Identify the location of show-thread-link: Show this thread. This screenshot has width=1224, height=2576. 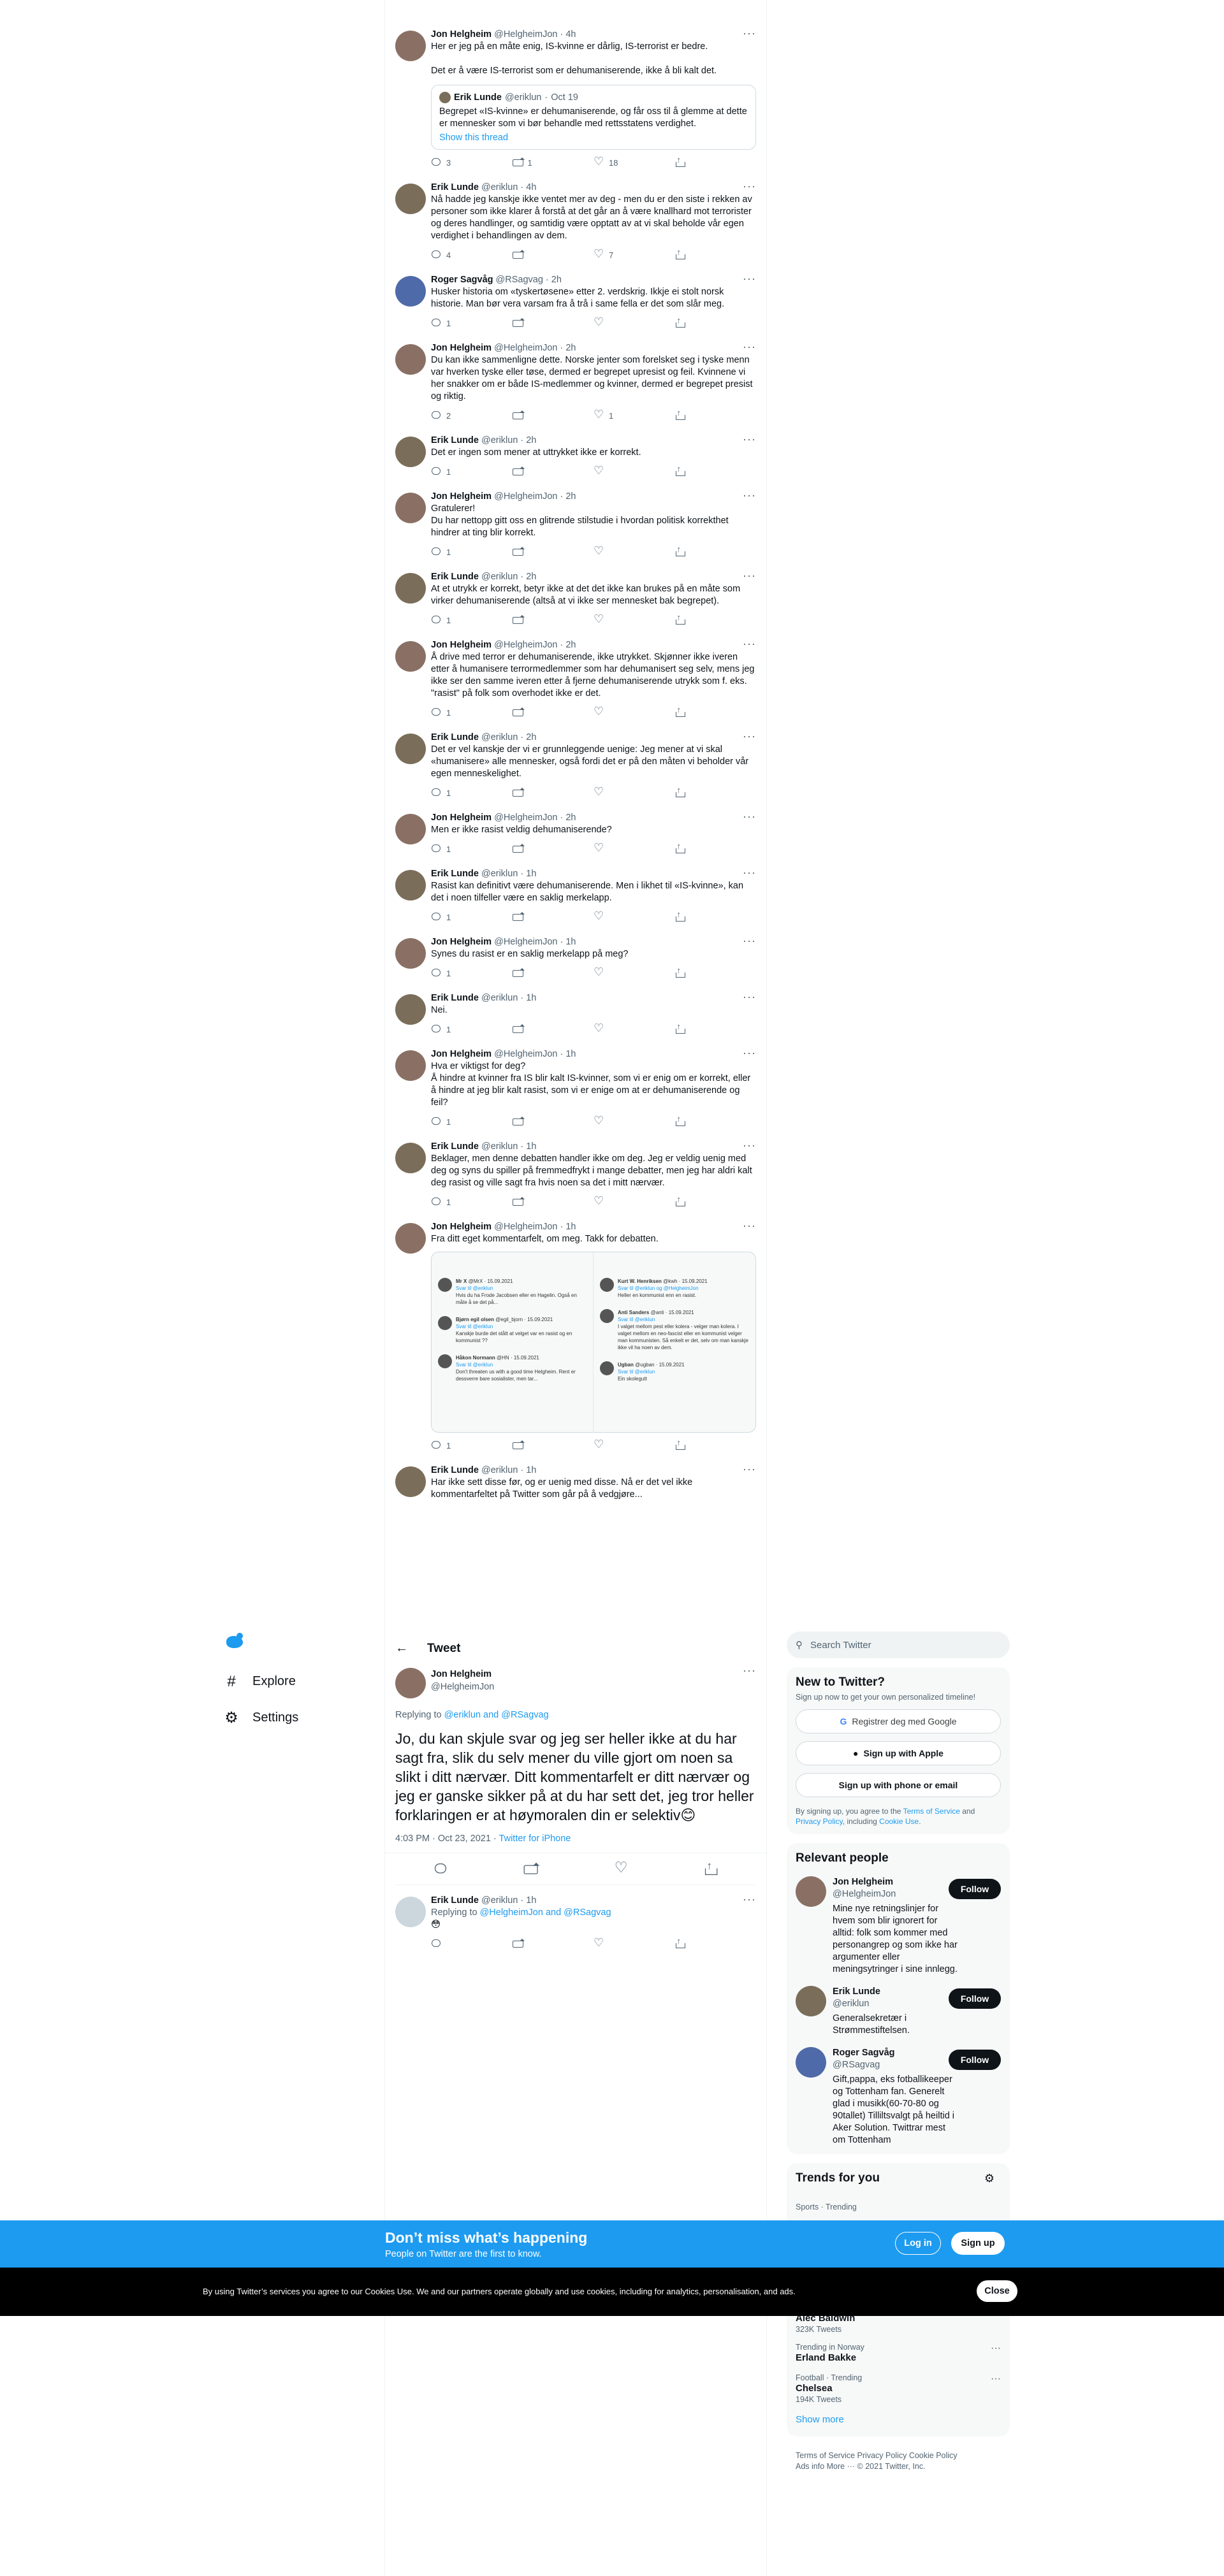
(593, 138).